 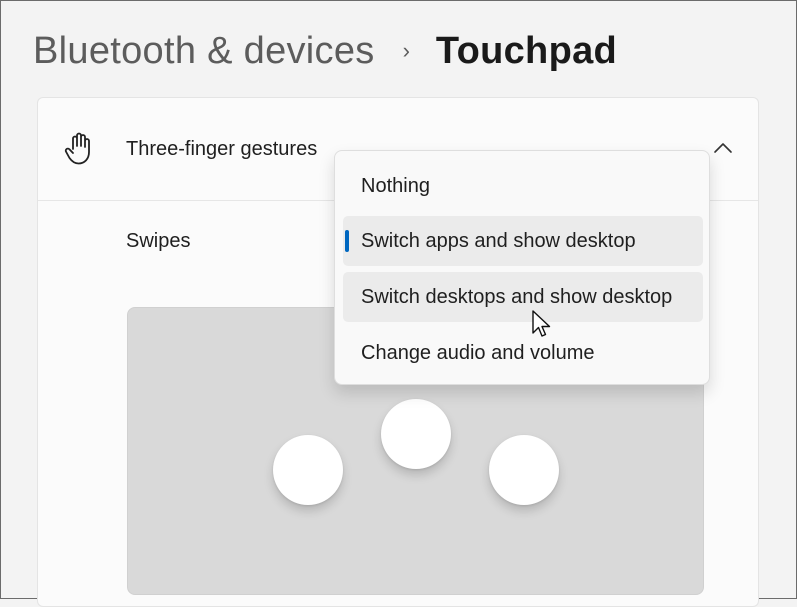 I want to click on breadcrumb: Bluetooth & devices › Touchpad, so click(x=325, y=51).